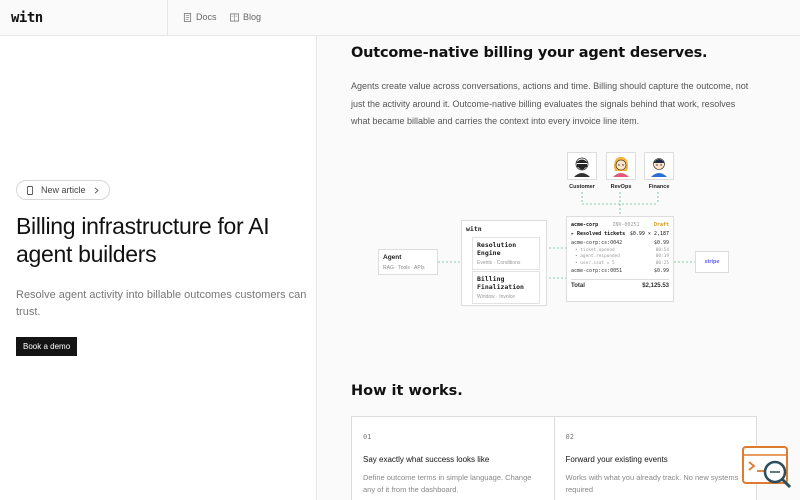 The image size is (800, 500). I want to click on witn-title: witn, so click(474, 229).